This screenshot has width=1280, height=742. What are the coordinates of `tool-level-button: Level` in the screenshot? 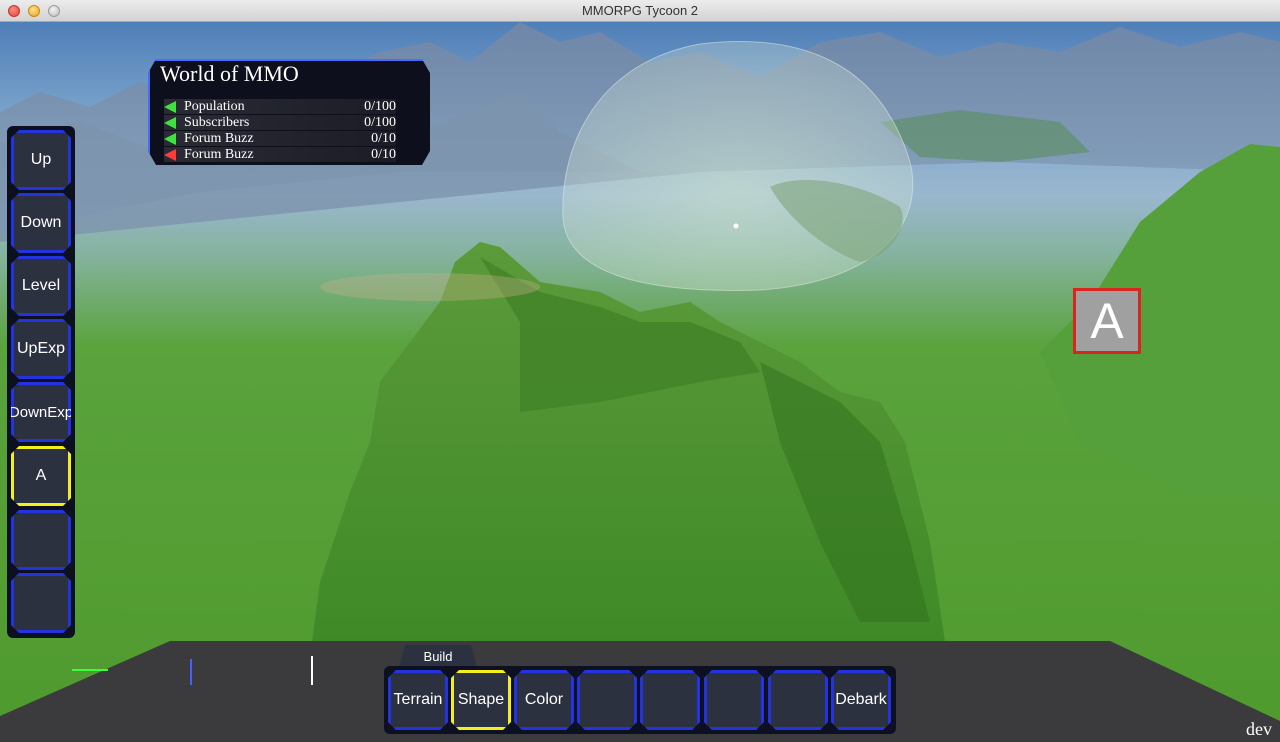 It's located at (41, 286).